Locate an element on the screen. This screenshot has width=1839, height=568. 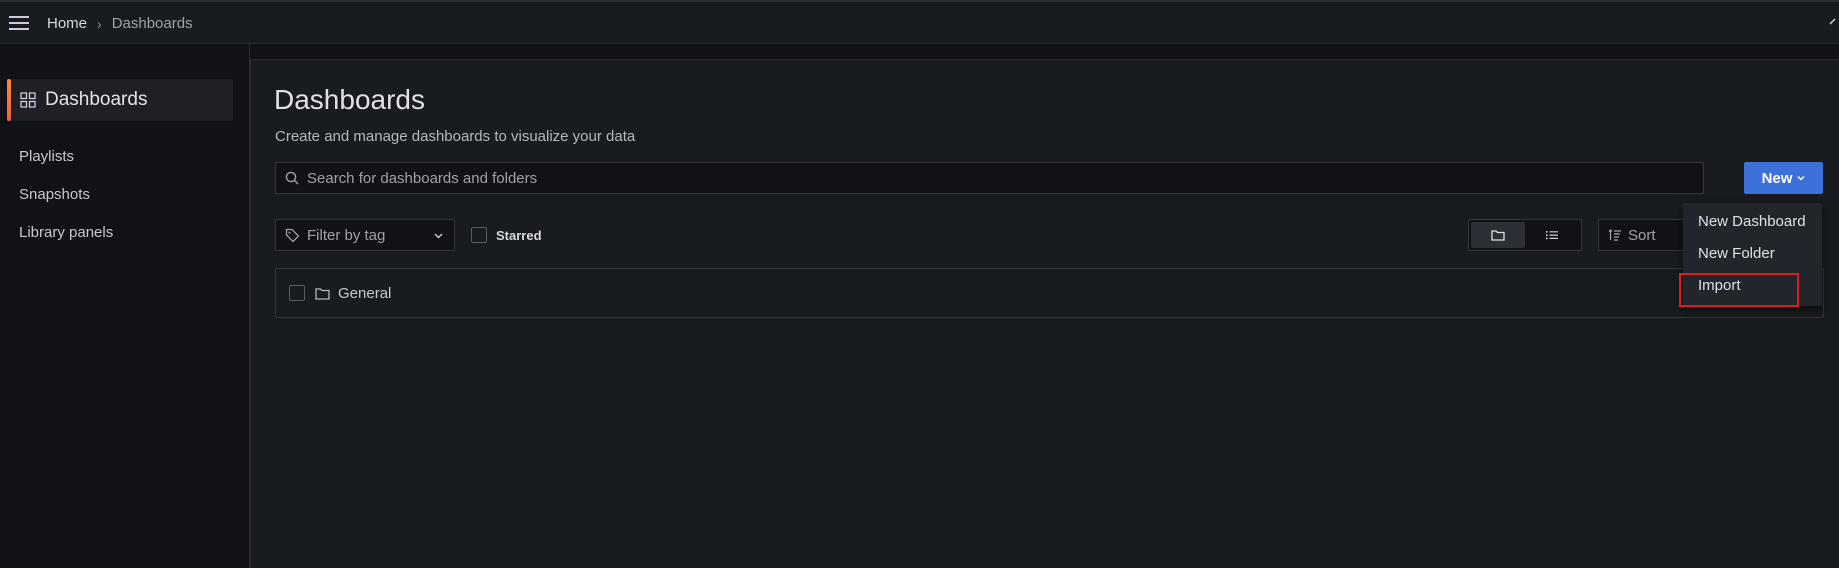
sidebar-active-label: Dashboards is located at coordinates (96, 99).